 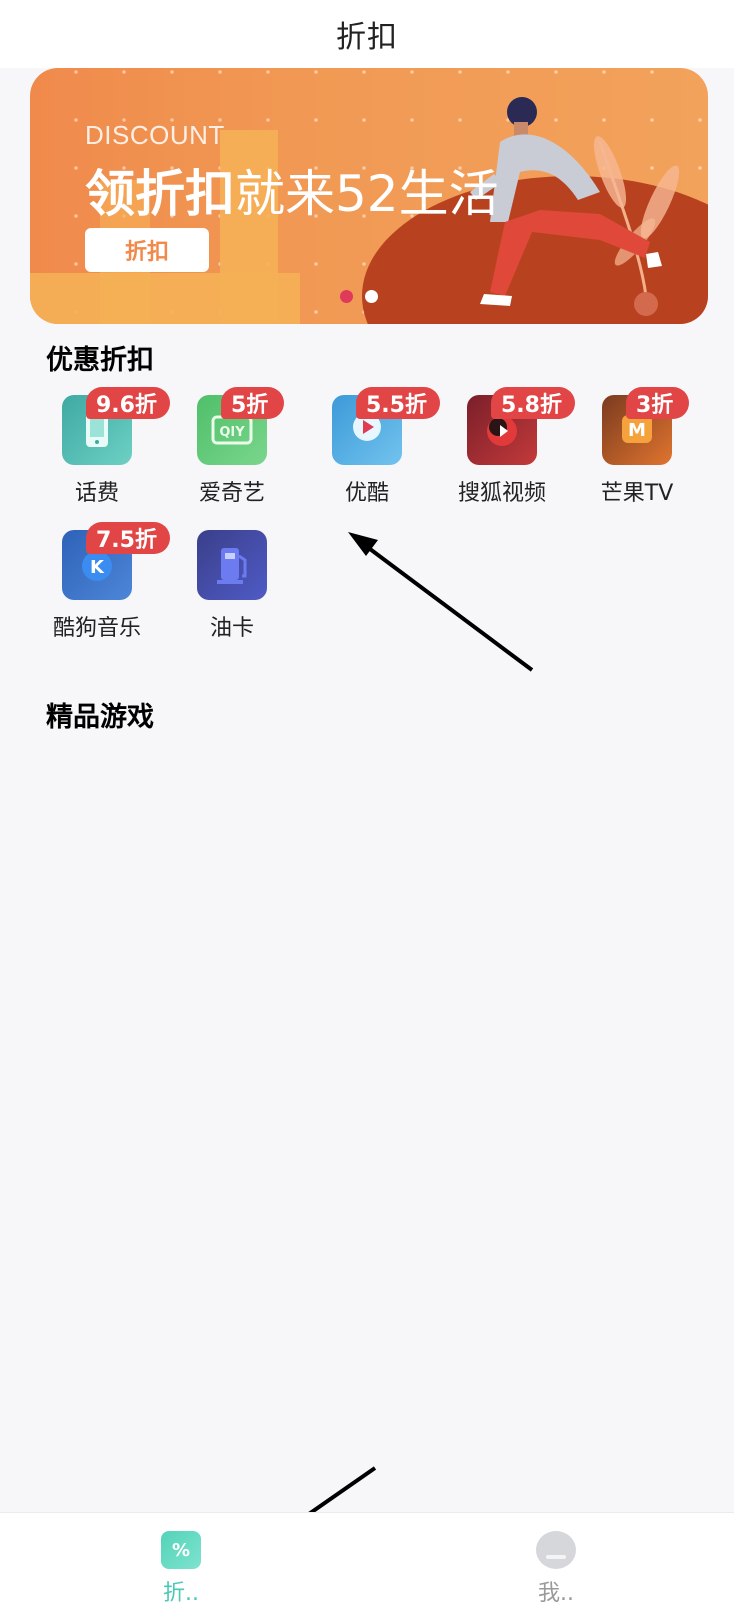 I want to click on discount-percent-icon: %, so click(x=181, y=1550).